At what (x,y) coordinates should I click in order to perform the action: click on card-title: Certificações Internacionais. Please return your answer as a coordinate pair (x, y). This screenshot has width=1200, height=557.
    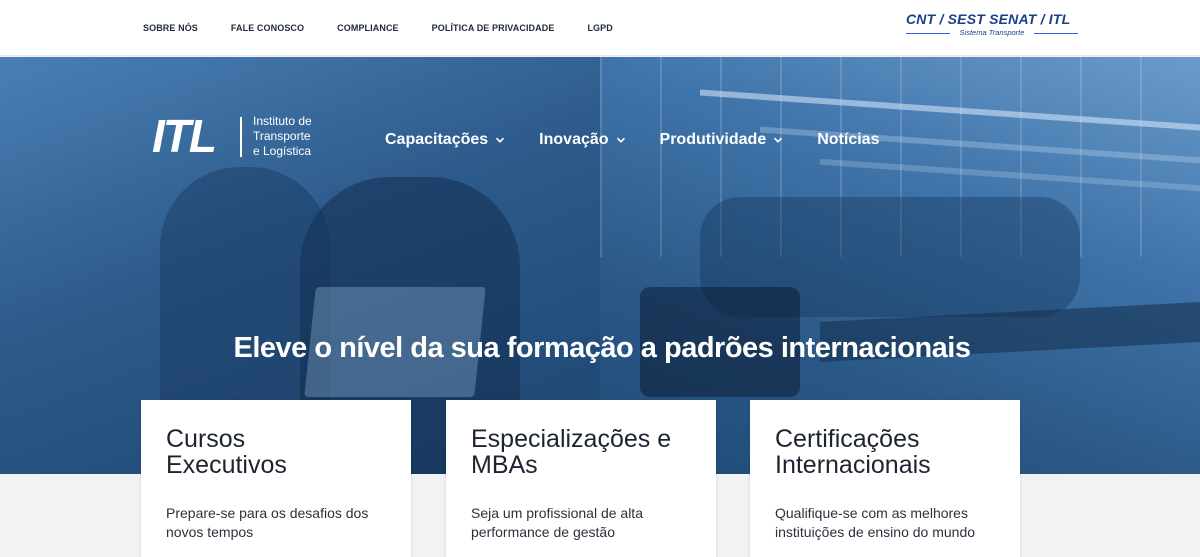
    Looking at the image, I should click on (853, 452).